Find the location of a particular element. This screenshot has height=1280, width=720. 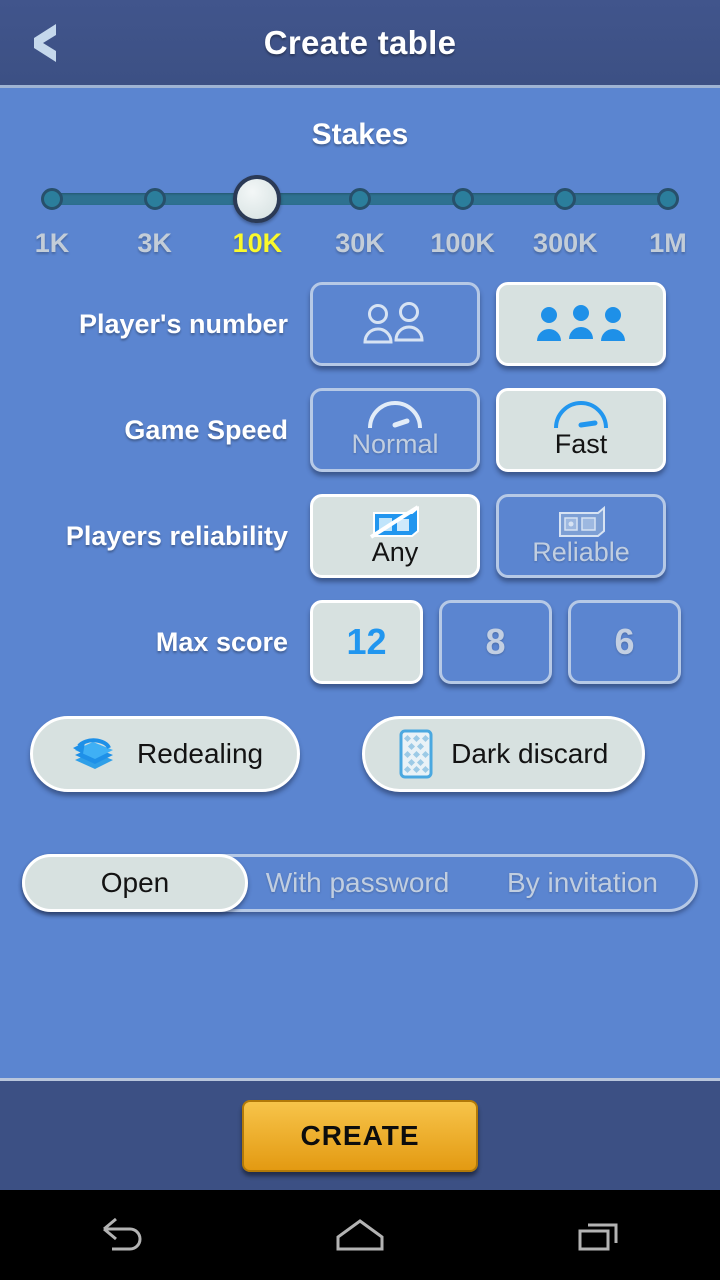

option-label-any: Any is located at coordinates (395, 551).